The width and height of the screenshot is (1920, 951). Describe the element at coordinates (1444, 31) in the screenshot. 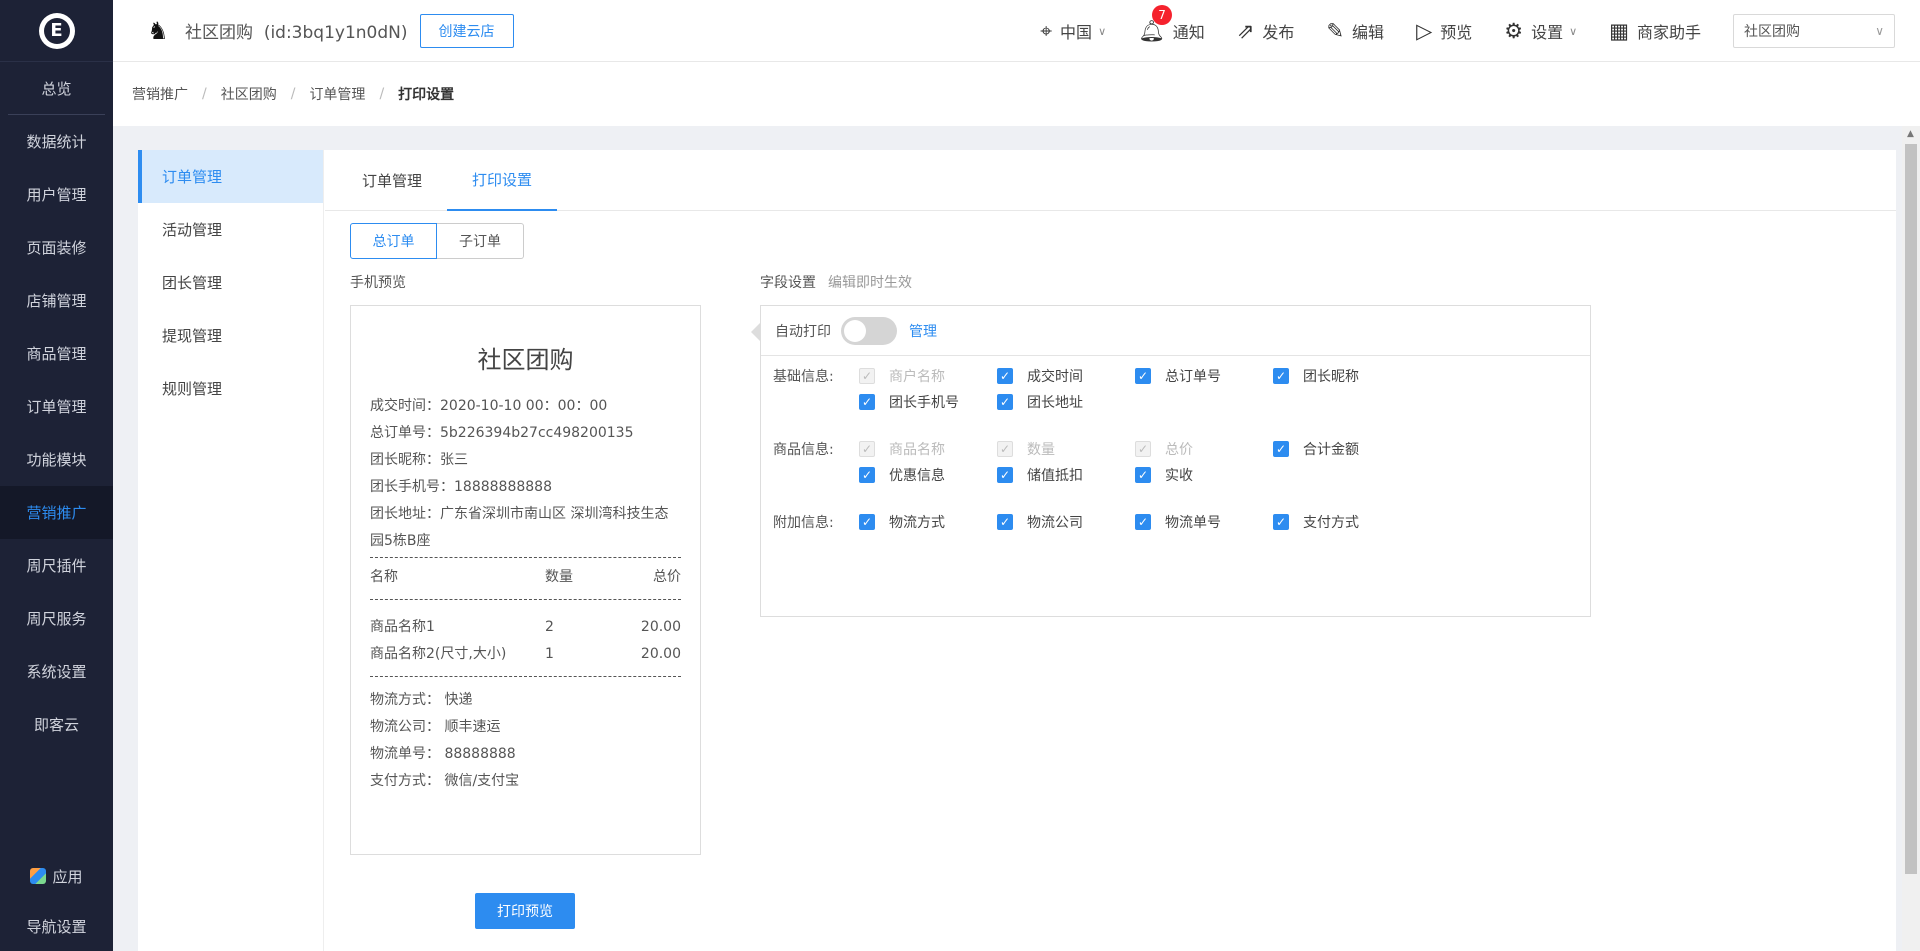

I see `preview-button: ▷ 预览` at that location.